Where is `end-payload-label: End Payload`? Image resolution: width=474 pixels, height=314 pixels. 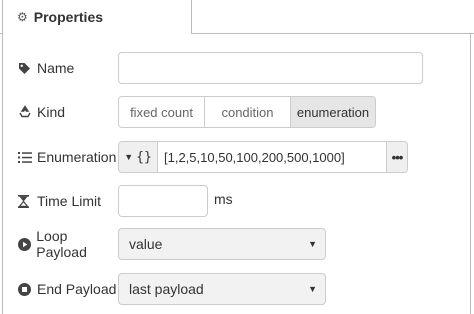 end-payload-label: End Payload is located at coordinates (77, 289).